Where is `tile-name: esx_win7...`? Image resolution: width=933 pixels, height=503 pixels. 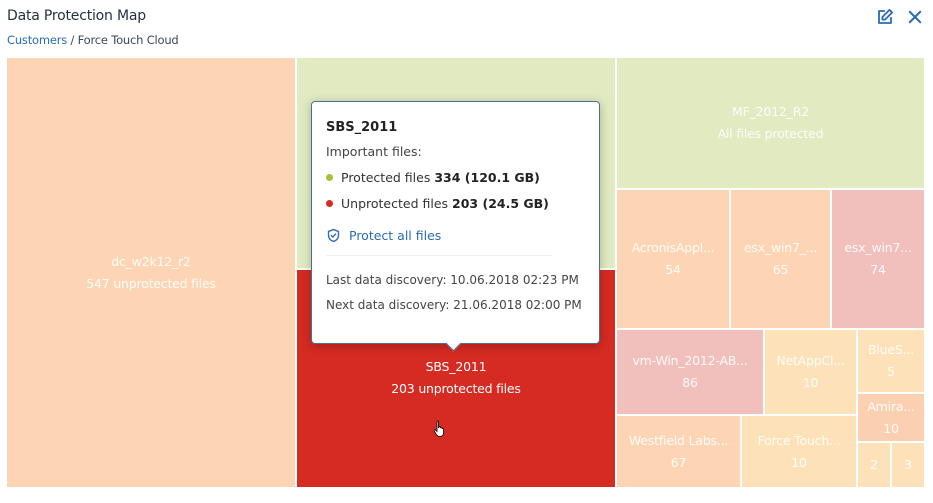 tile-name: esx_win7... is located at coordinates (878, 247).